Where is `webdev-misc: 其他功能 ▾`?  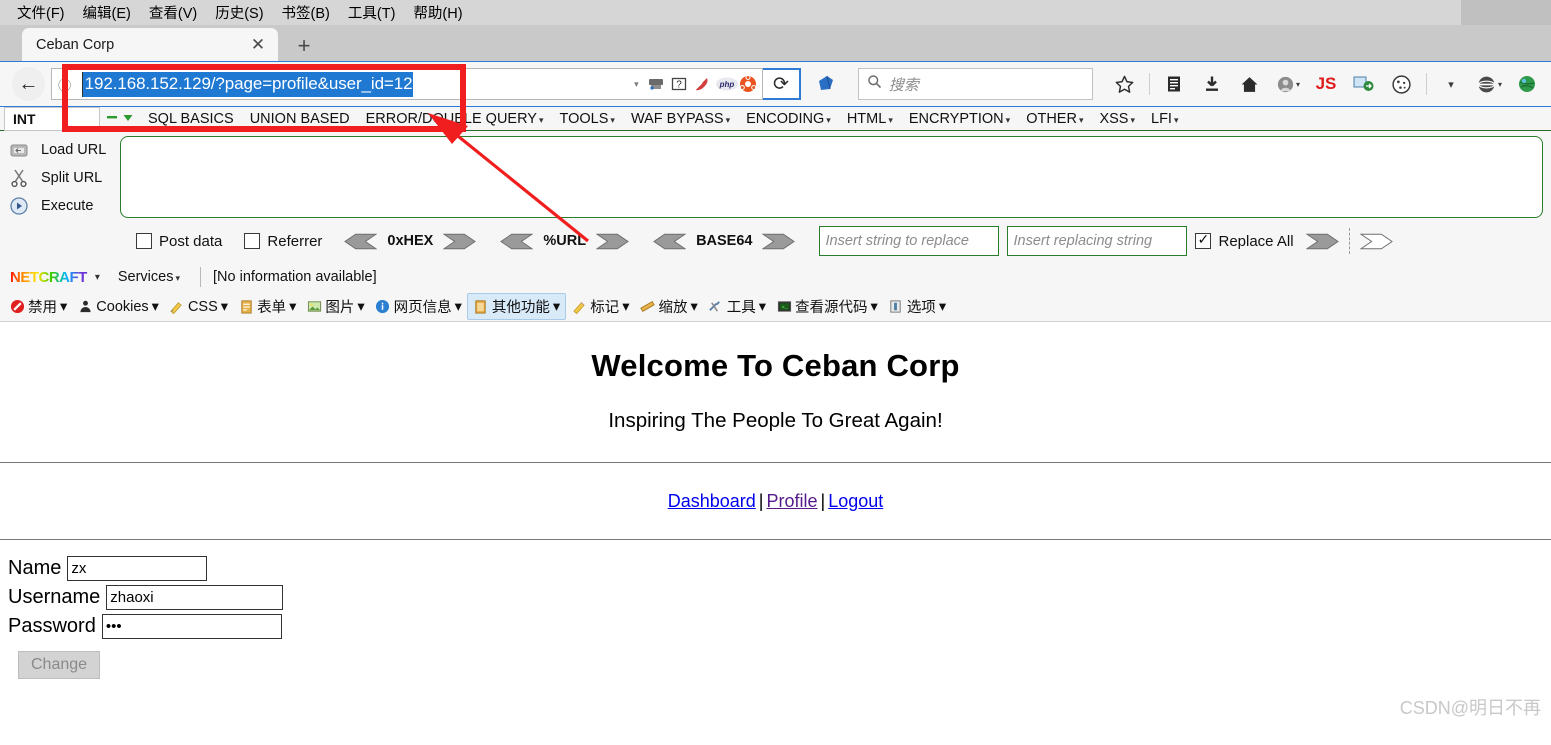 webdev-misc: 其他功能 ▾ is located at coordinates (516, 306).